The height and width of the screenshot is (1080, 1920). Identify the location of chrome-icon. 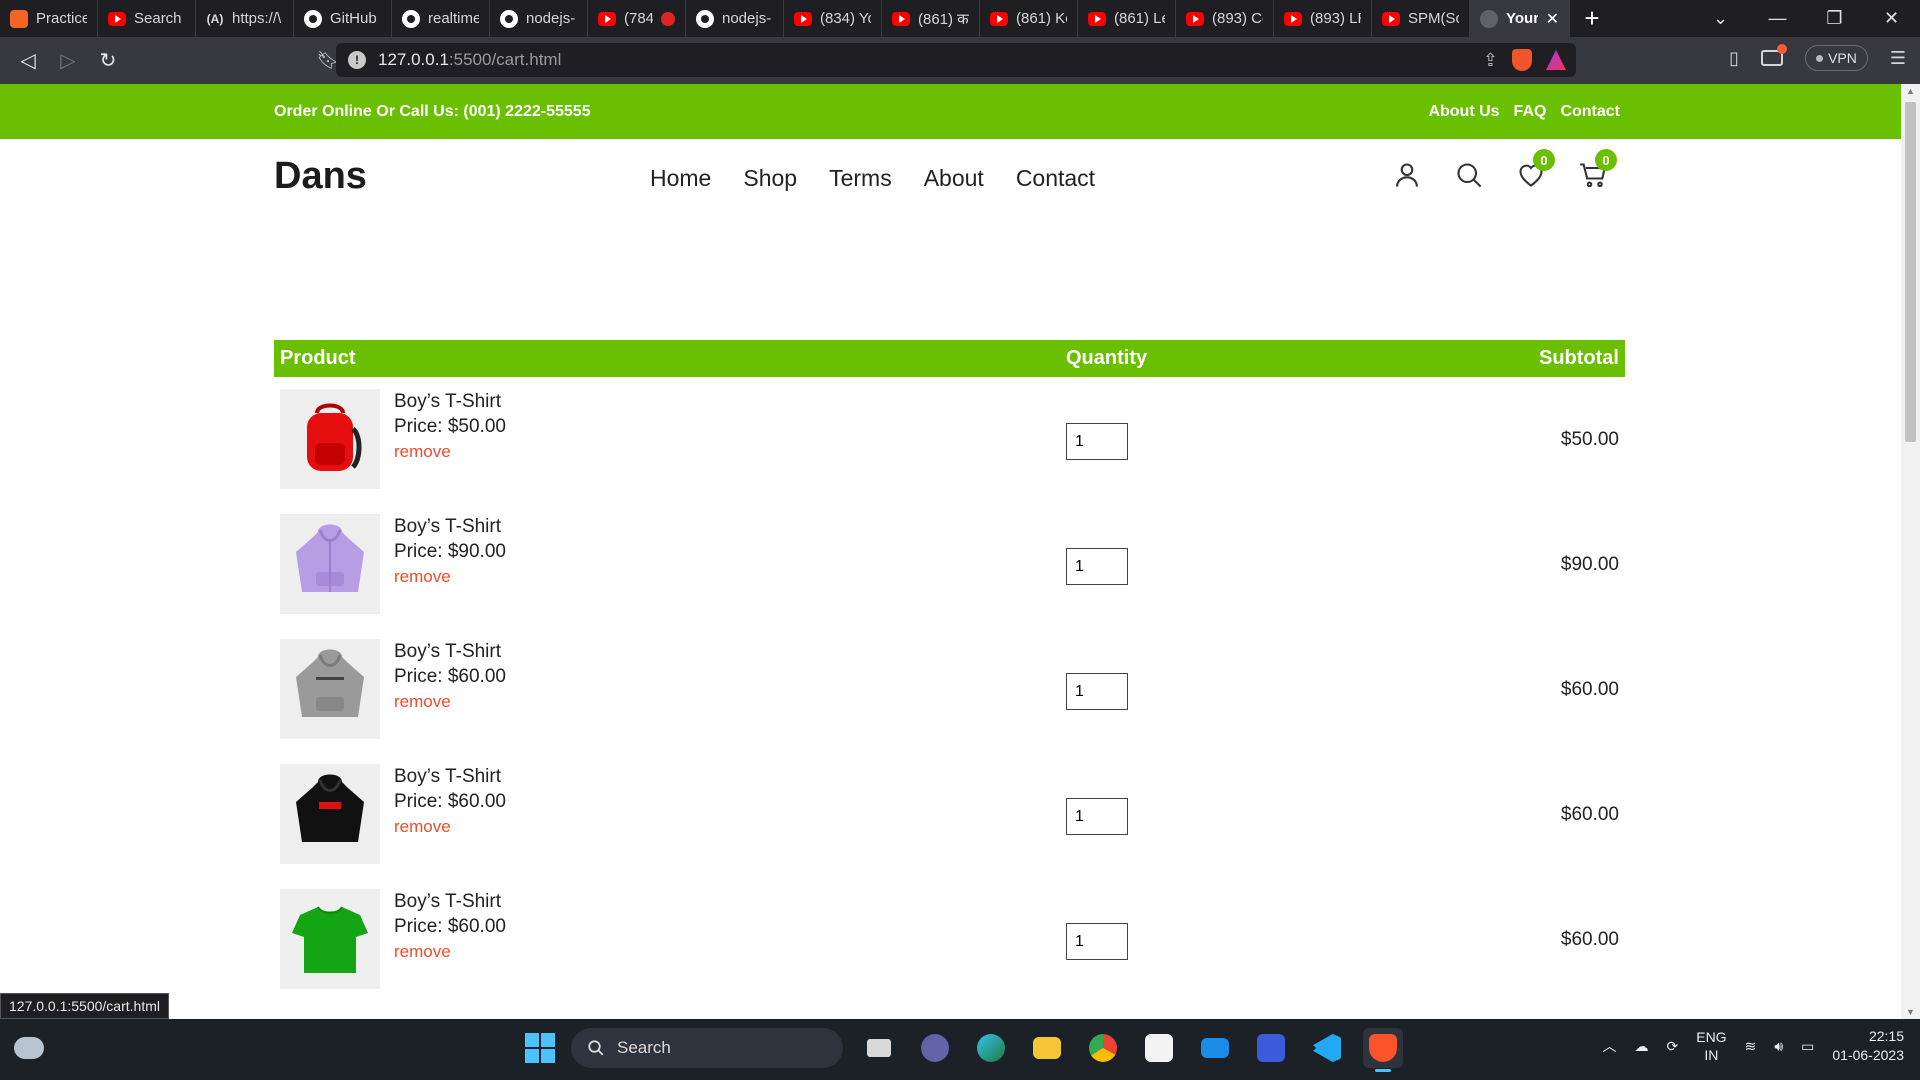
(1103, 1048).